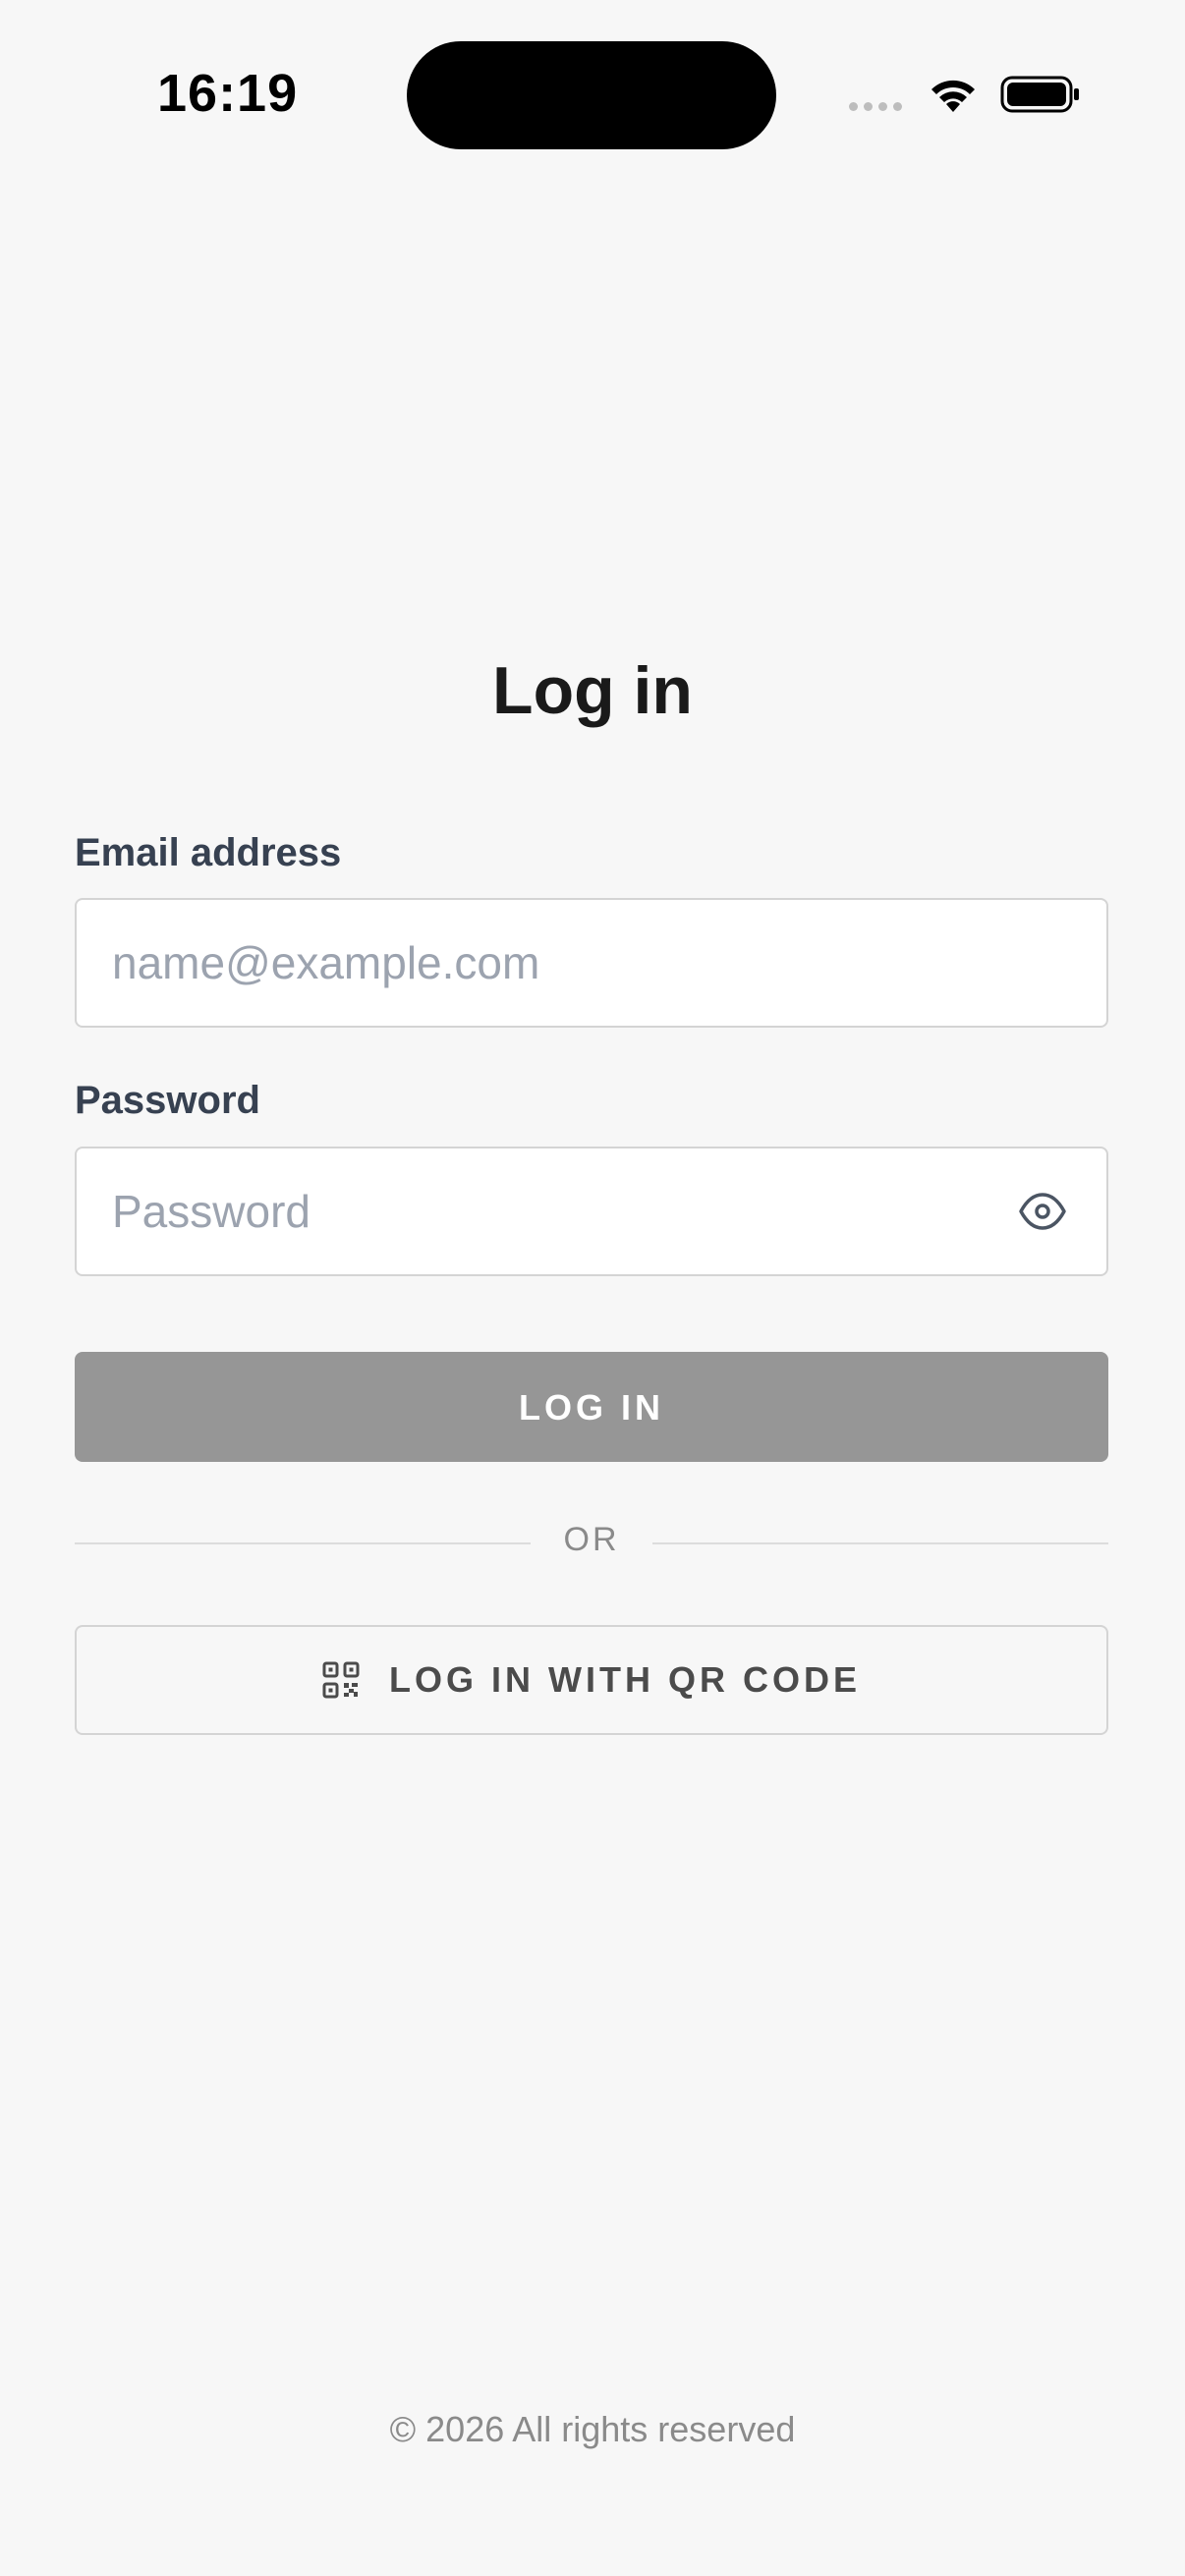 This screenshot has height=2576, width=1185. Describe the element at coordinates (625, 1679) in the screenshot. I see `qr-login-label: LOG IN WITH QR CODE` at that location.